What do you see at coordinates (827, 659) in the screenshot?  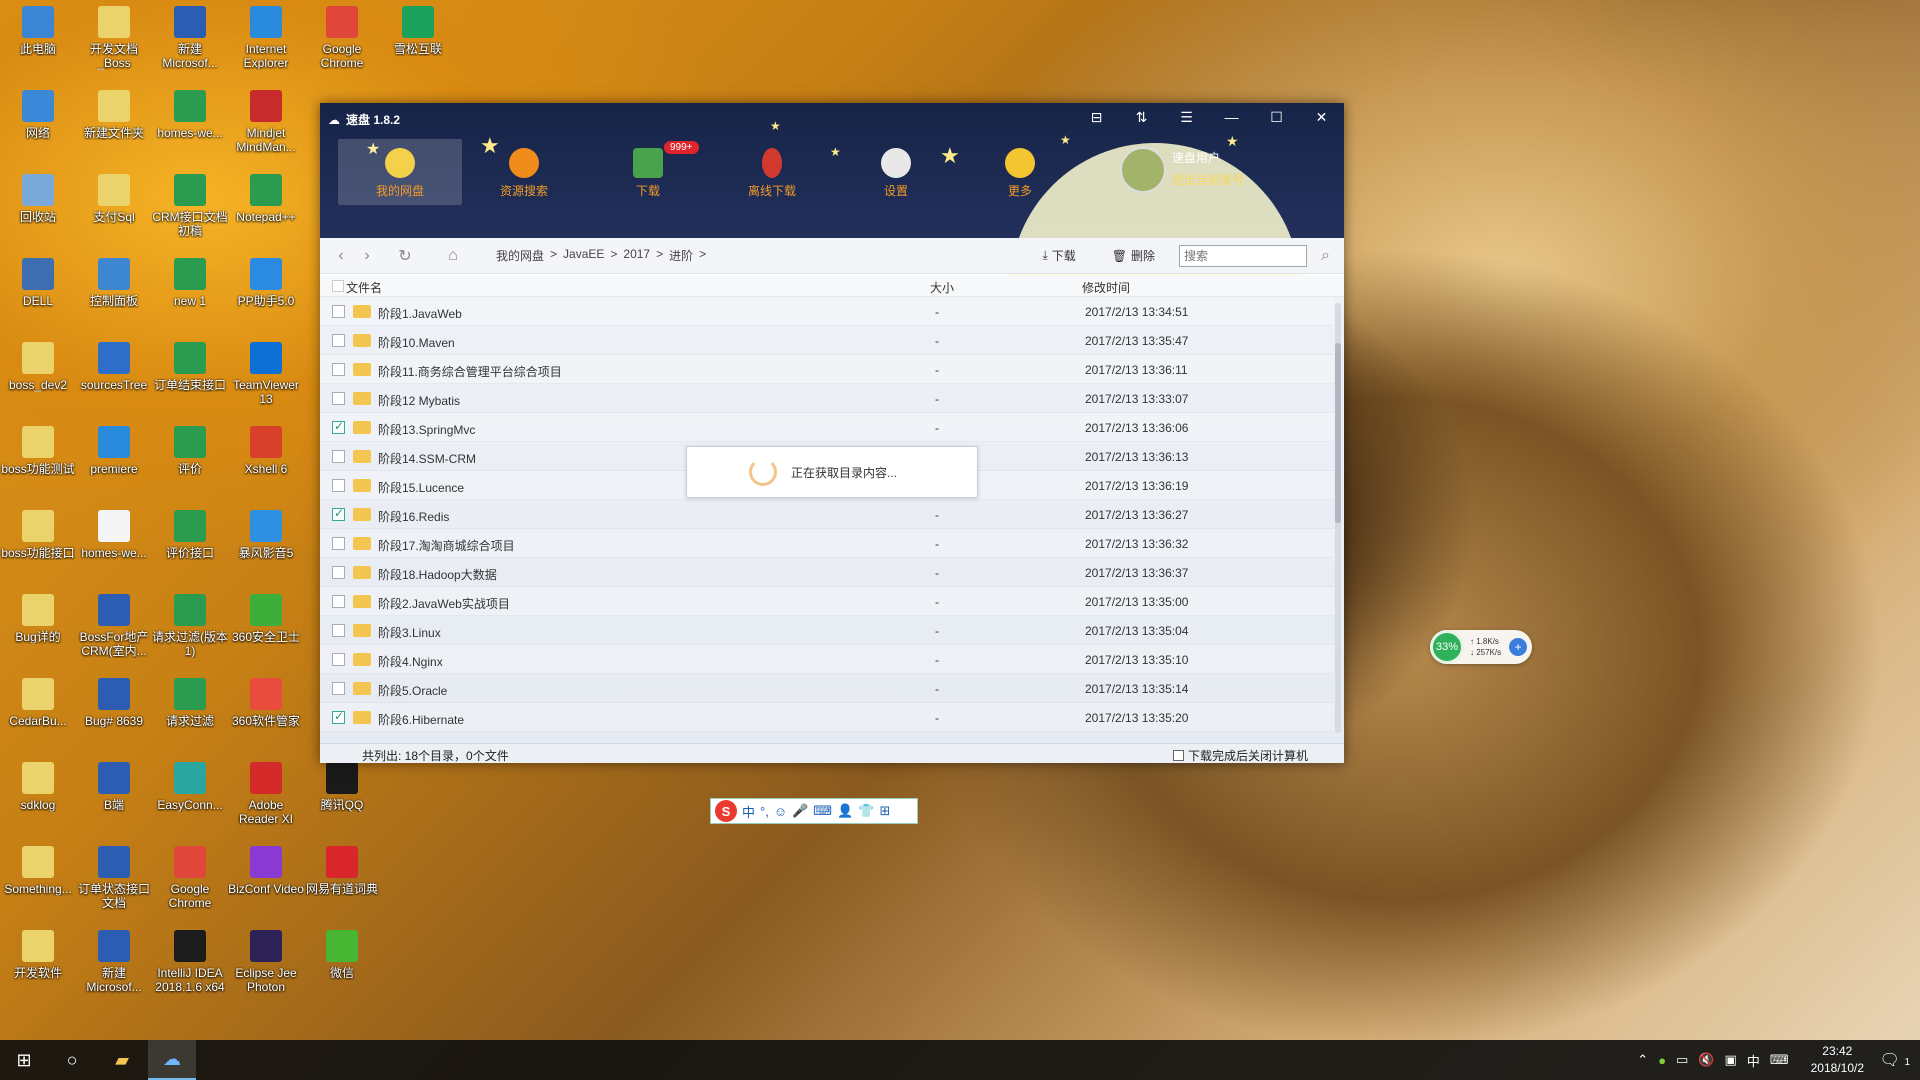 I see `table-row: 阶段4.Nginx - 2017/2/13 13:35:10` at bounding box center [827, 659].